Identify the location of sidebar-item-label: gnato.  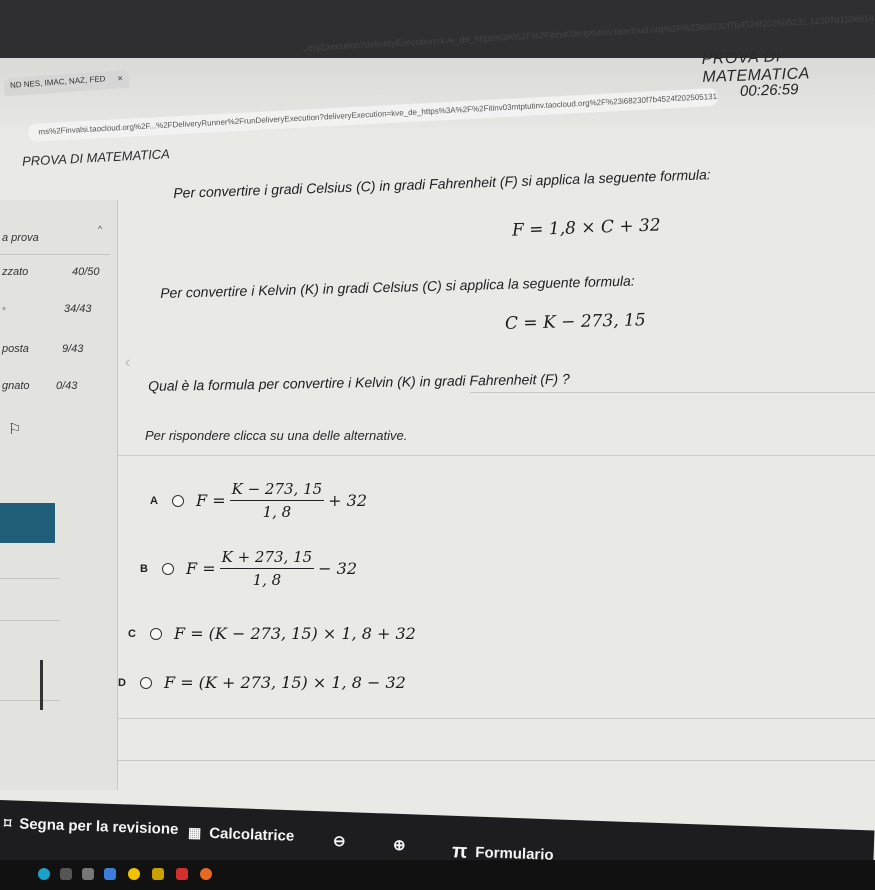
(16, 386).